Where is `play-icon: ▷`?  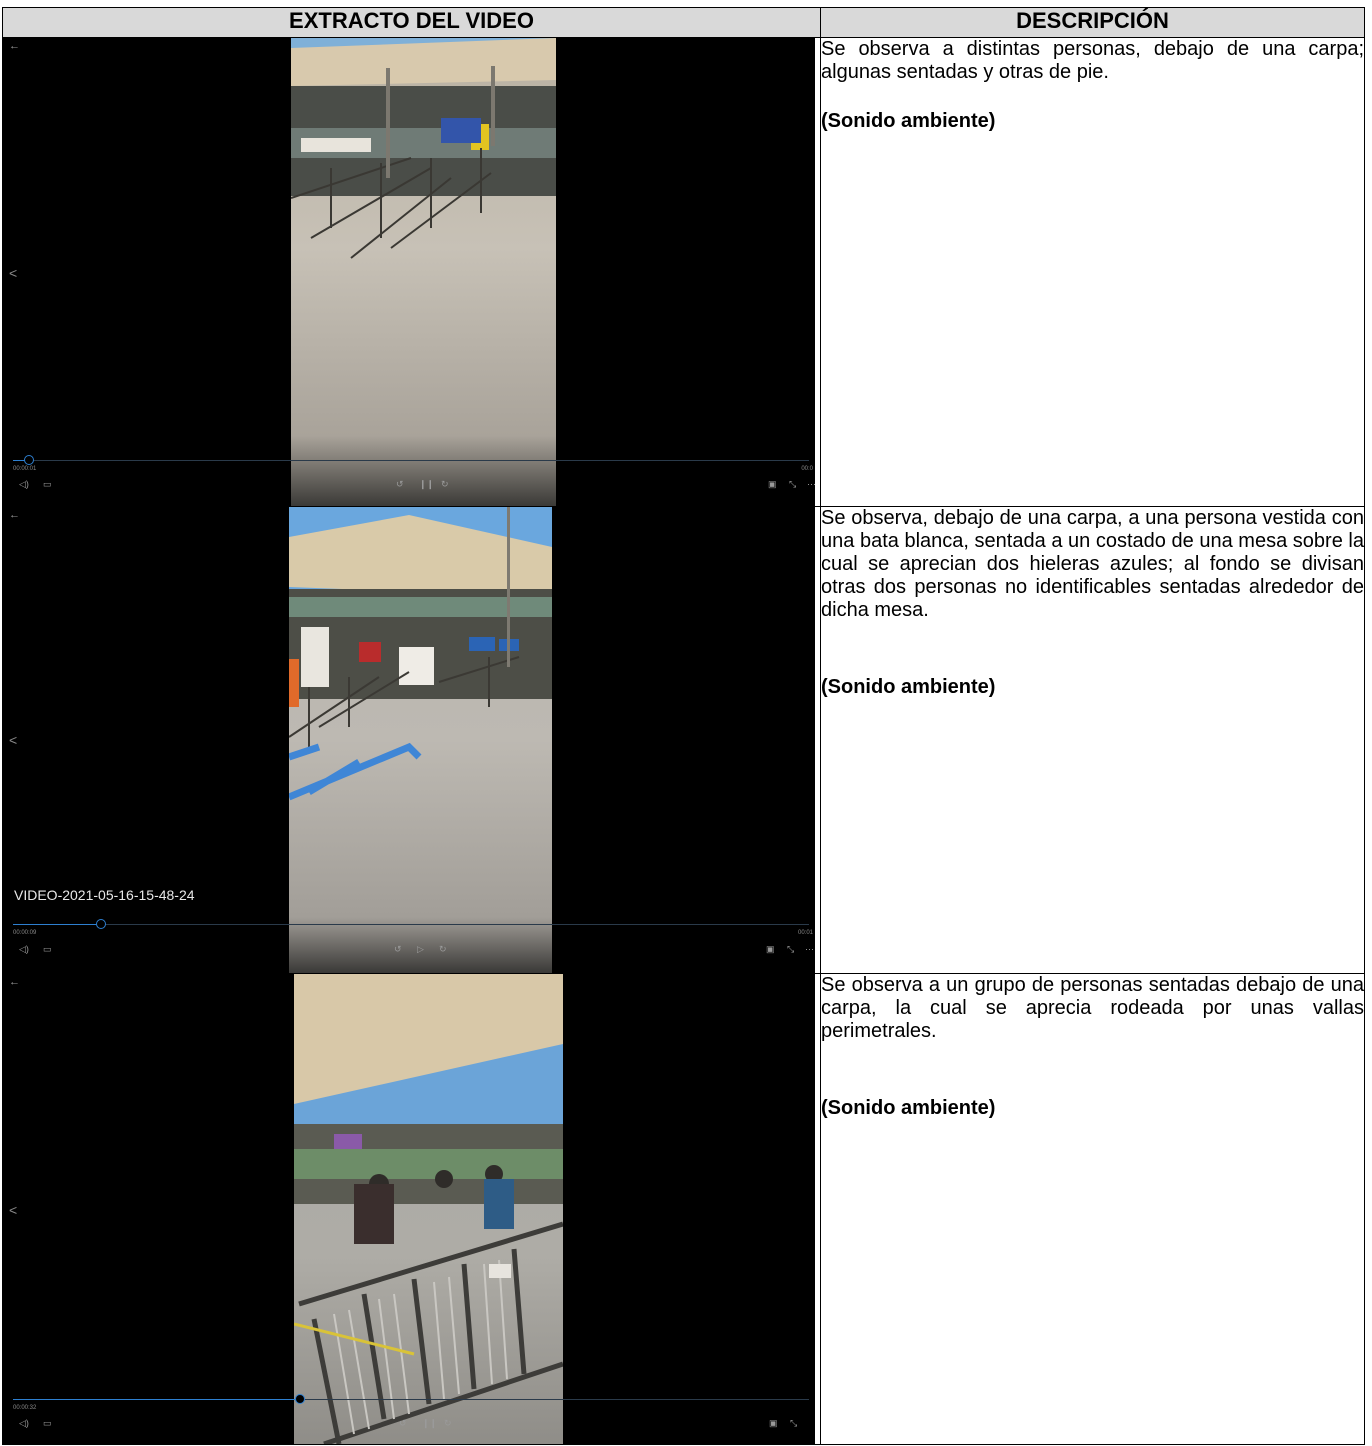
play-icon: ▷ is located at coordinates (420, 949).